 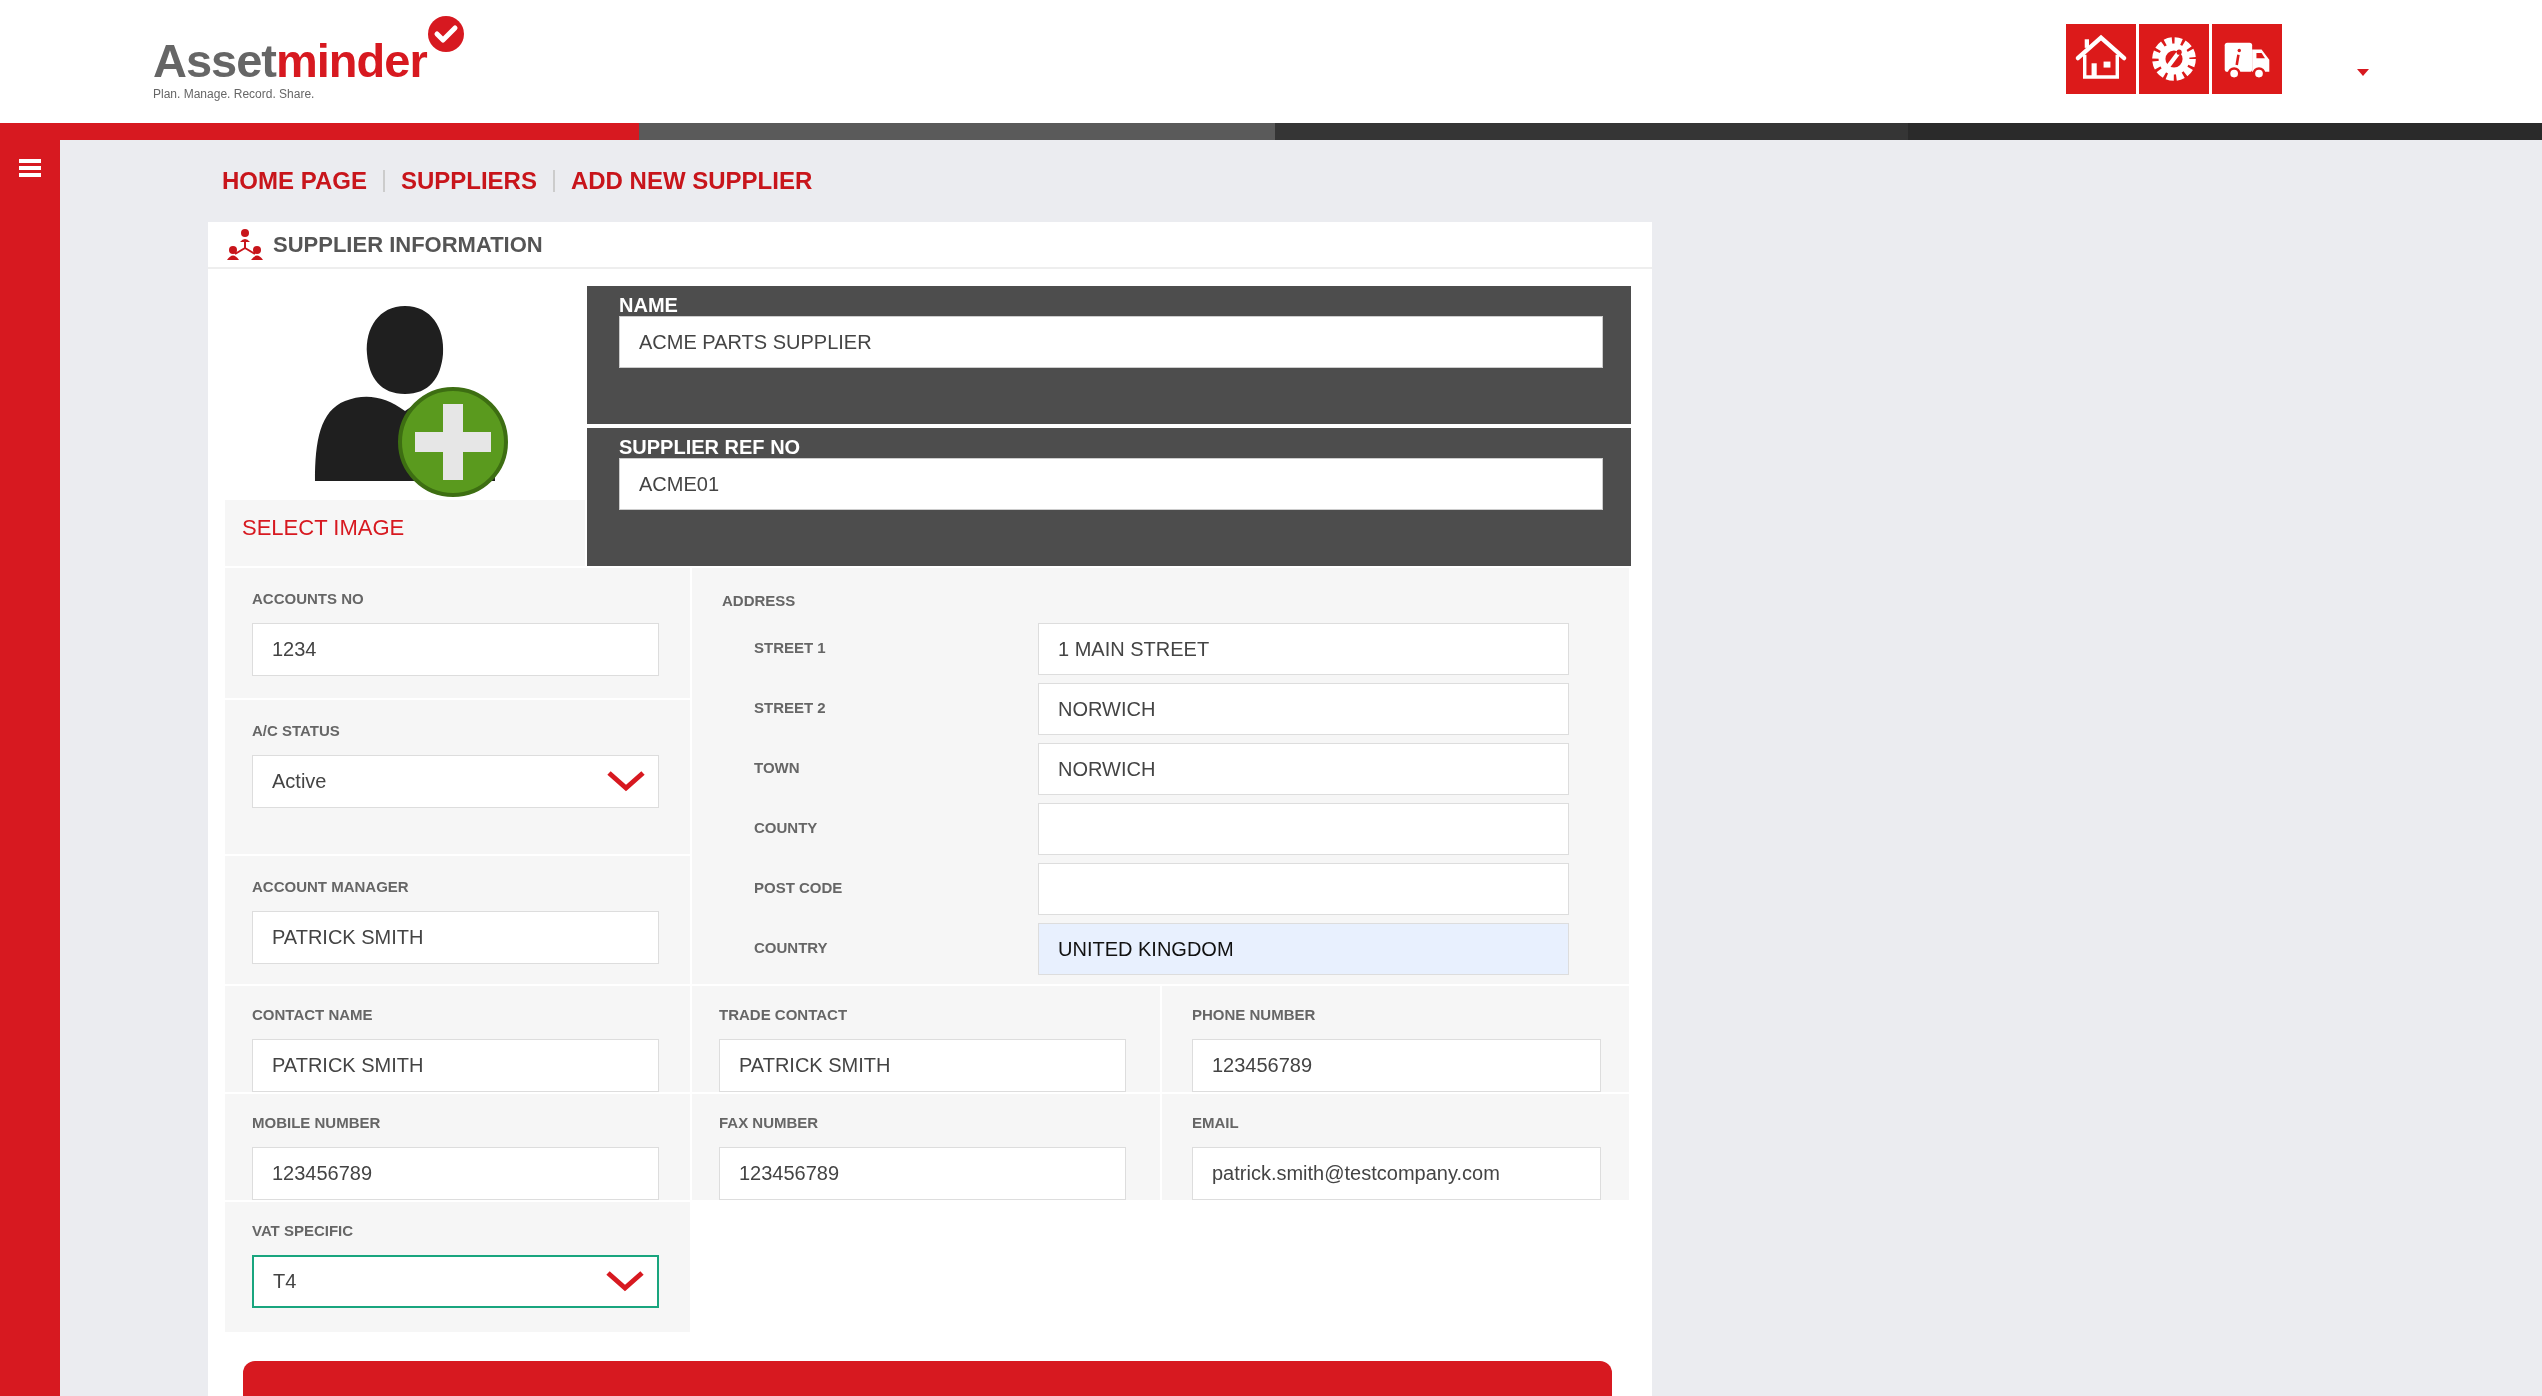 What do you see at coordinates (331, 887) in the screenshot?
I see `field-label: ACCOUNT MANAGER` at bounding box center [331, 887].